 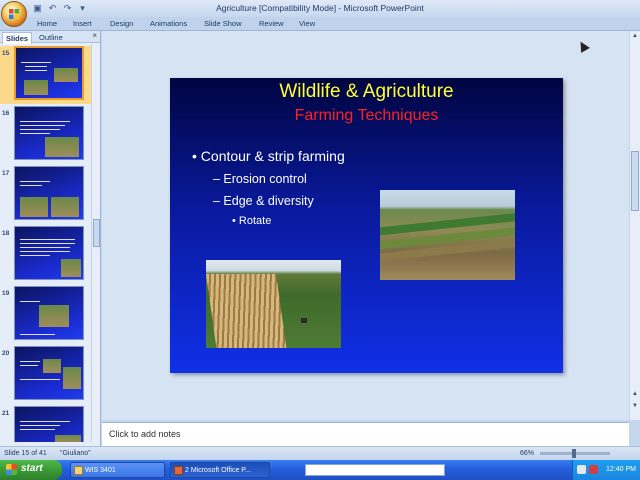 I want to click on slide-thumbnail-21: 21, so click(x=46, y=424).